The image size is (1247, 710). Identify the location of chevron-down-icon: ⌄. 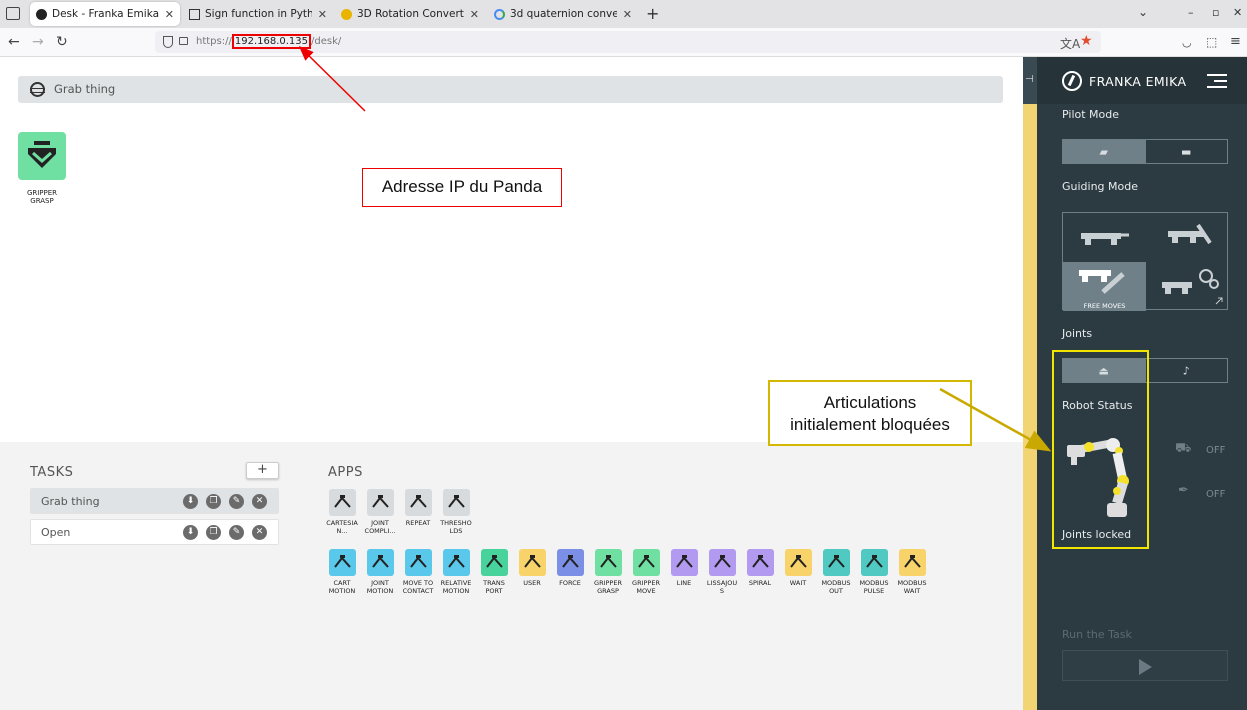
(1143, 12).